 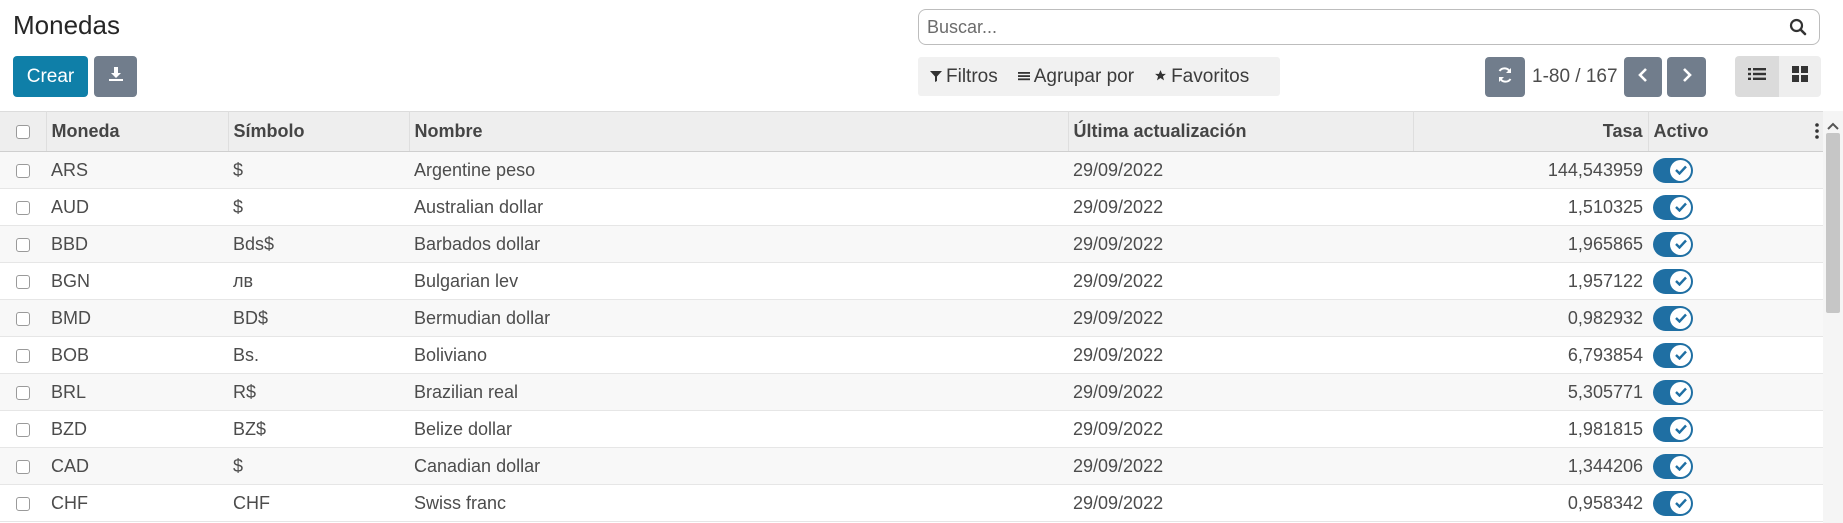 What do you see at coordinates (70, 206) in the screenshot?
I see `cell-currency: AUD` at bounding box center [70, 206].